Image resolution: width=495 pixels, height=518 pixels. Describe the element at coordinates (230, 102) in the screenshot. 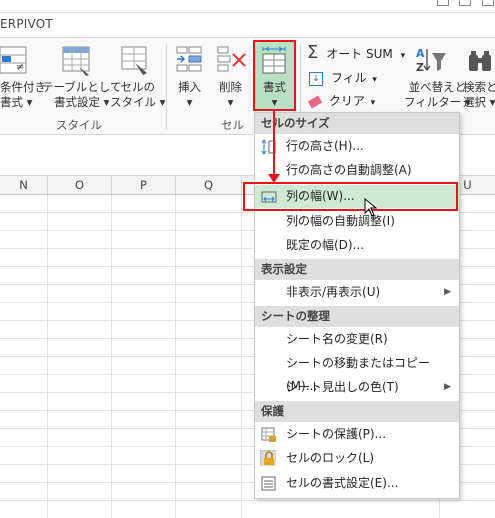

I see `delete-dropdown-icon: ▾` at that location.